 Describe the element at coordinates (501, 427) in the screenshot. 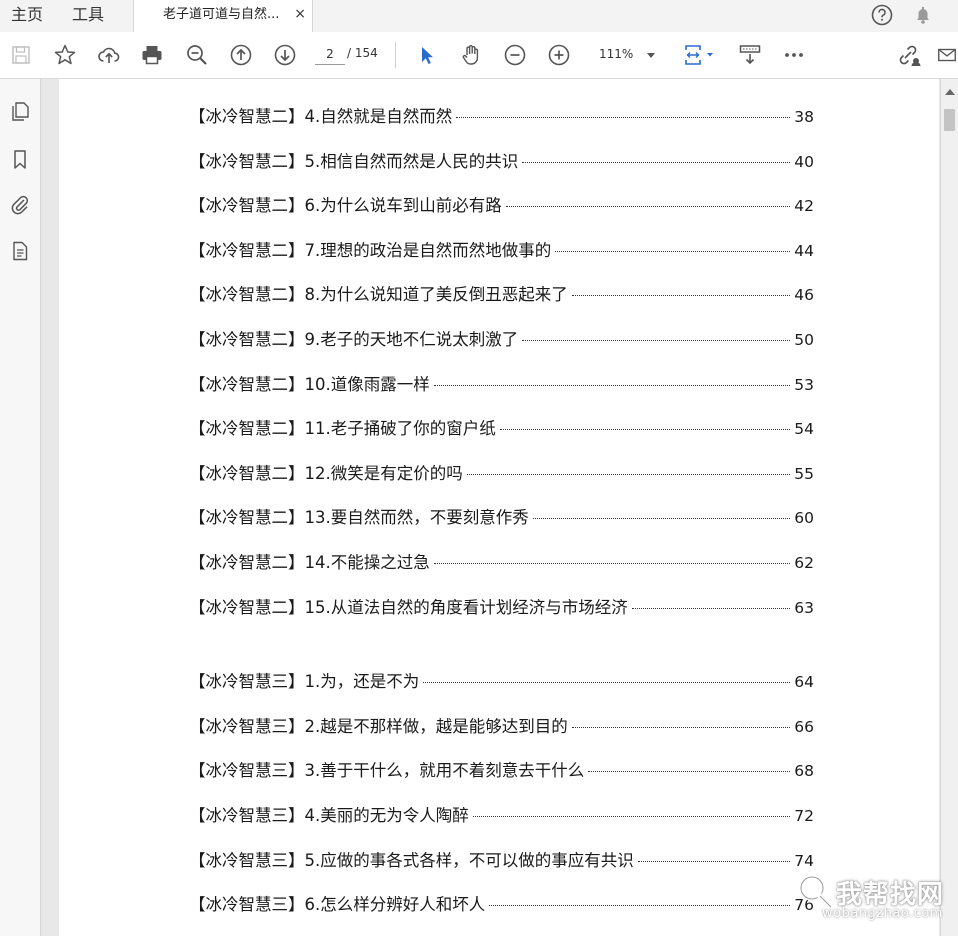

I see `toc-entry: 【冰冷智慧二】11.老子捅破了你的窗户纸 54` at that location.